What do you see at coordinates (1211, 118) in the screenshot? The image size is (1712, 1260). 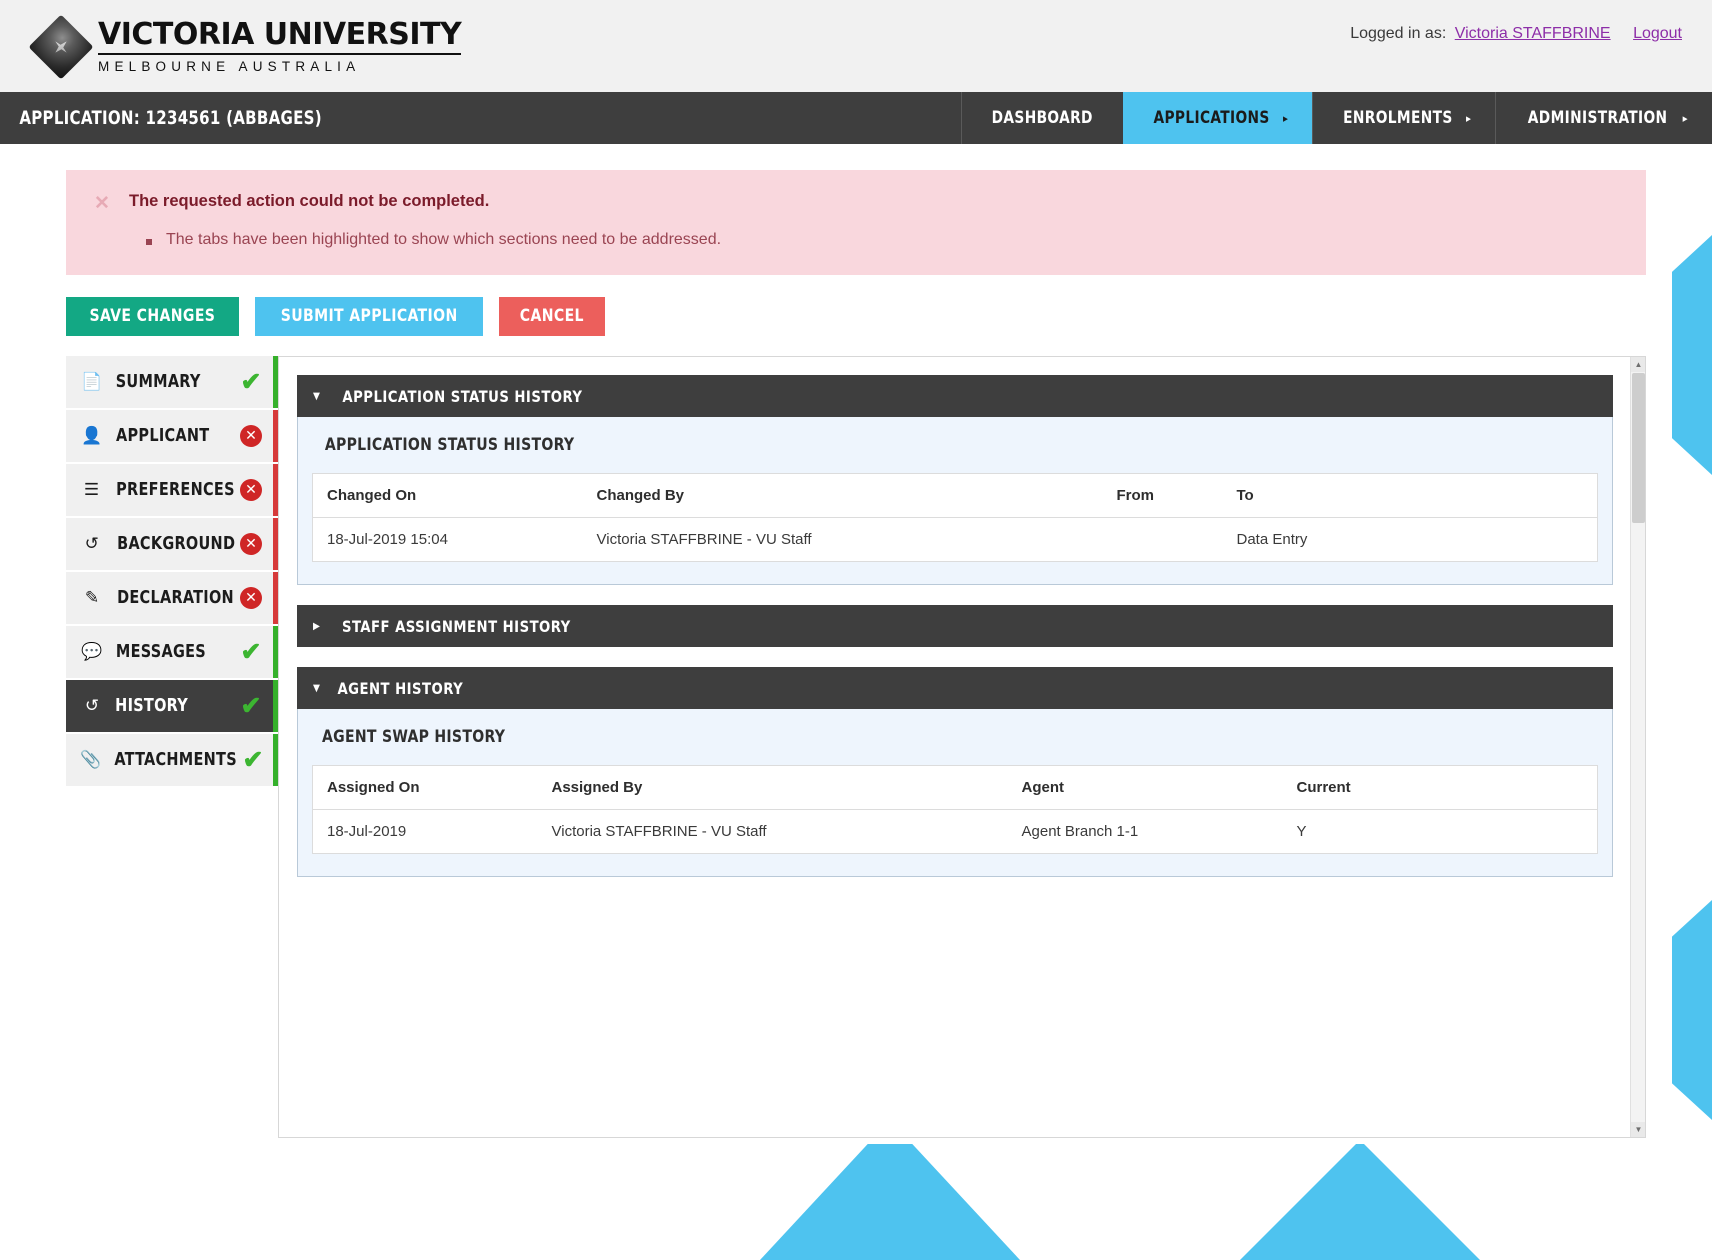 I see `nav-label-applications: APPLICATIONS` at bounding box center [1211, 118].